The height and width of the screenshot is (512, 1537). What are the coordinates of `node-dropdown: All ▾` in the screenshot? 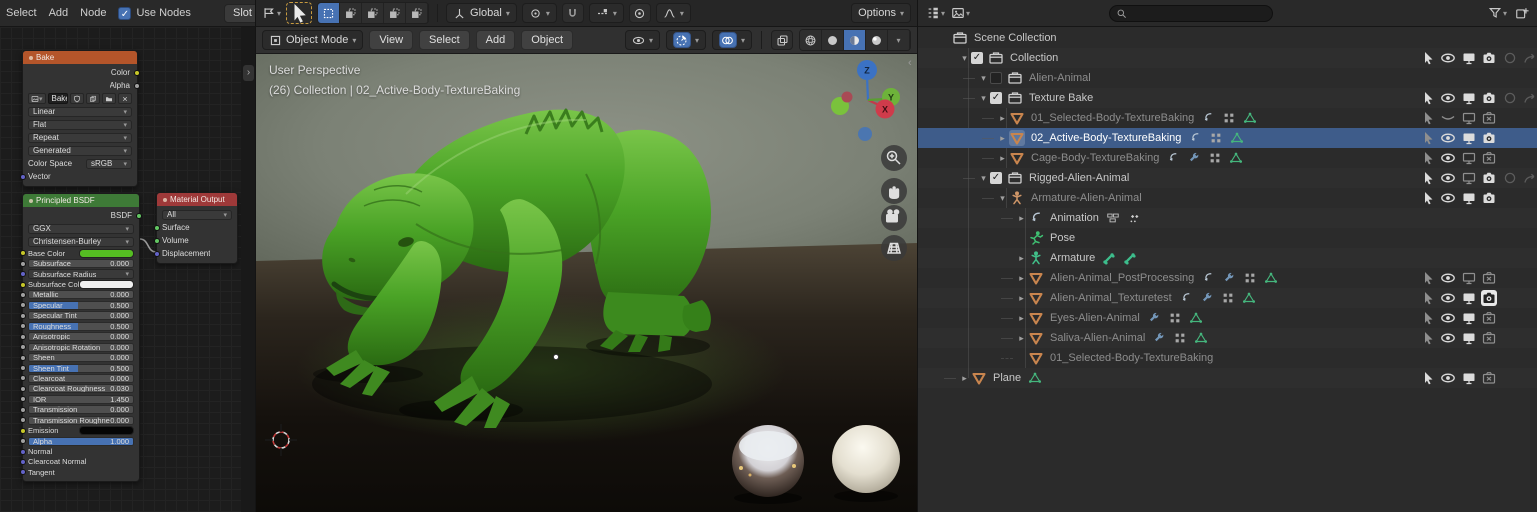 It's located at (197, 214).